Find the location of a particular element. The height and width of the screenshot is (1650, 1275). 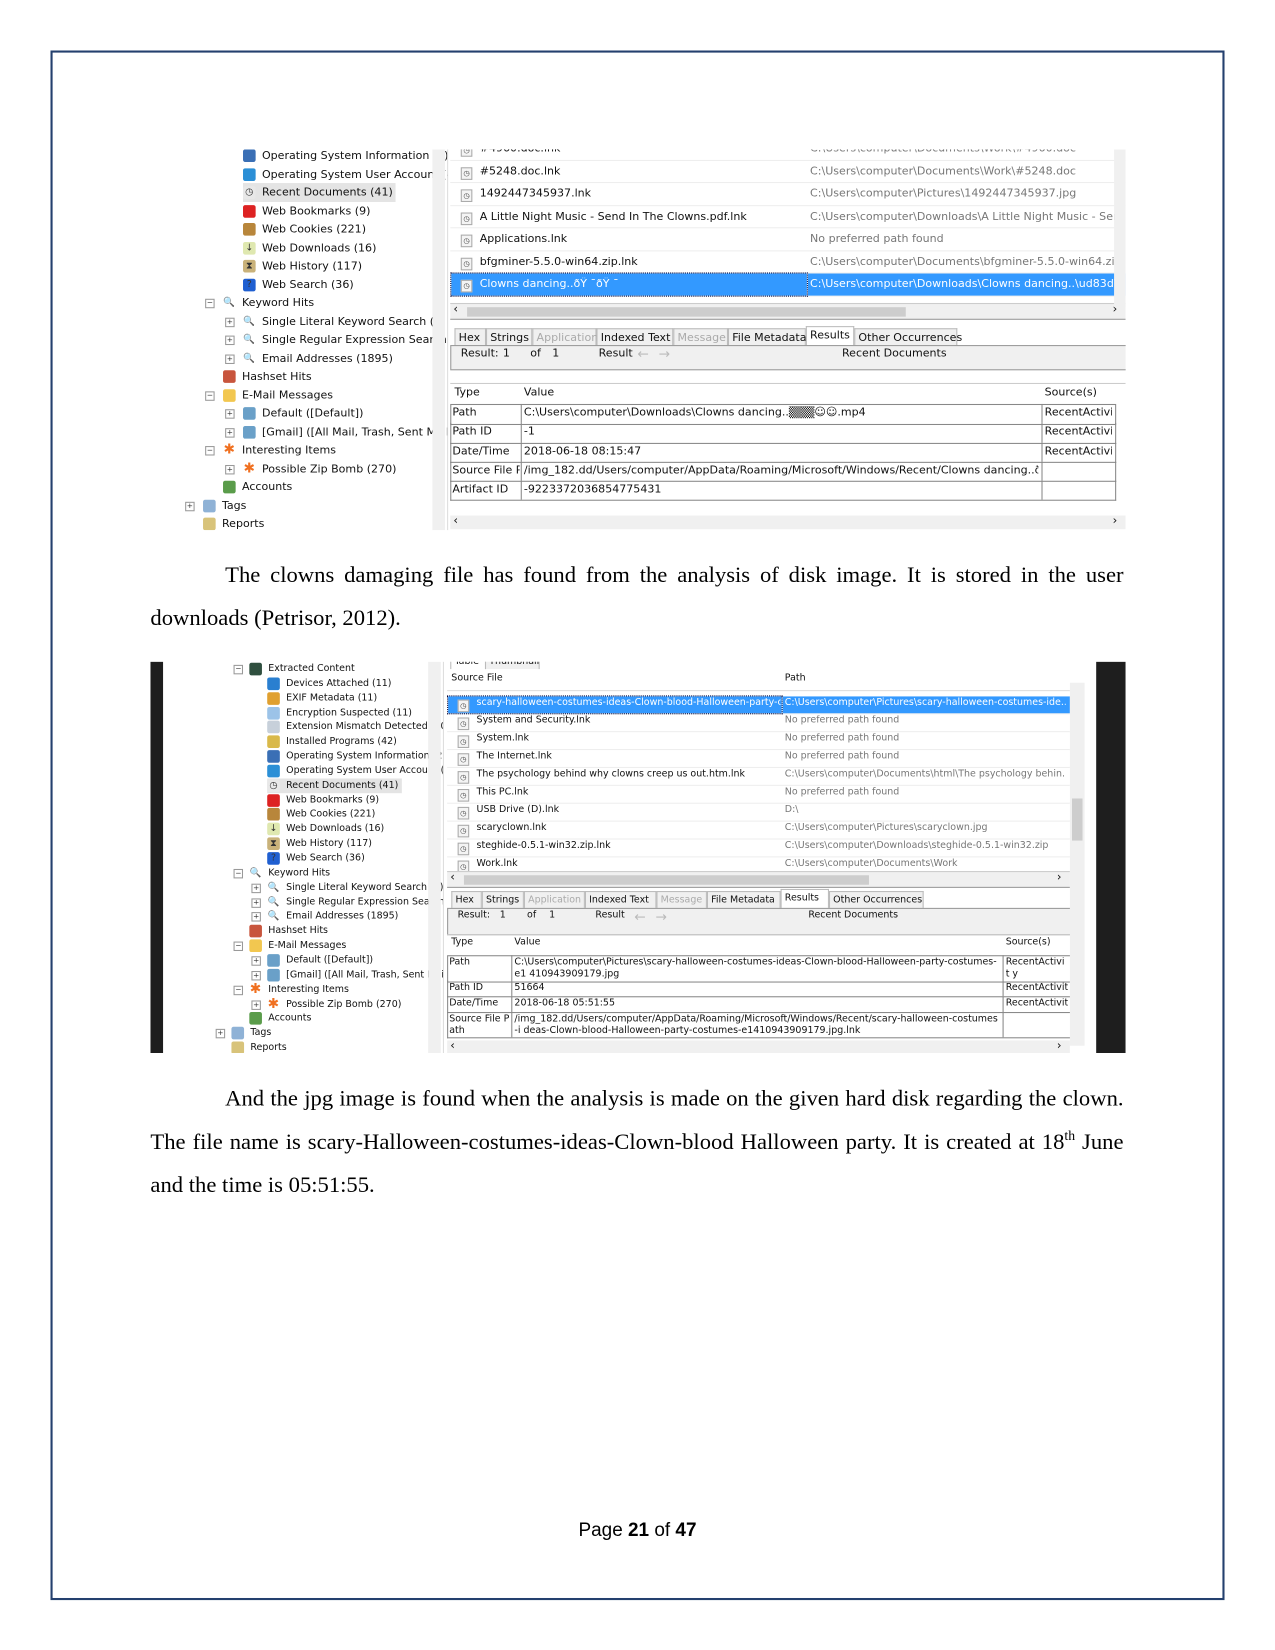

arrow-right-icon: → is located at coordinates (660, 918).